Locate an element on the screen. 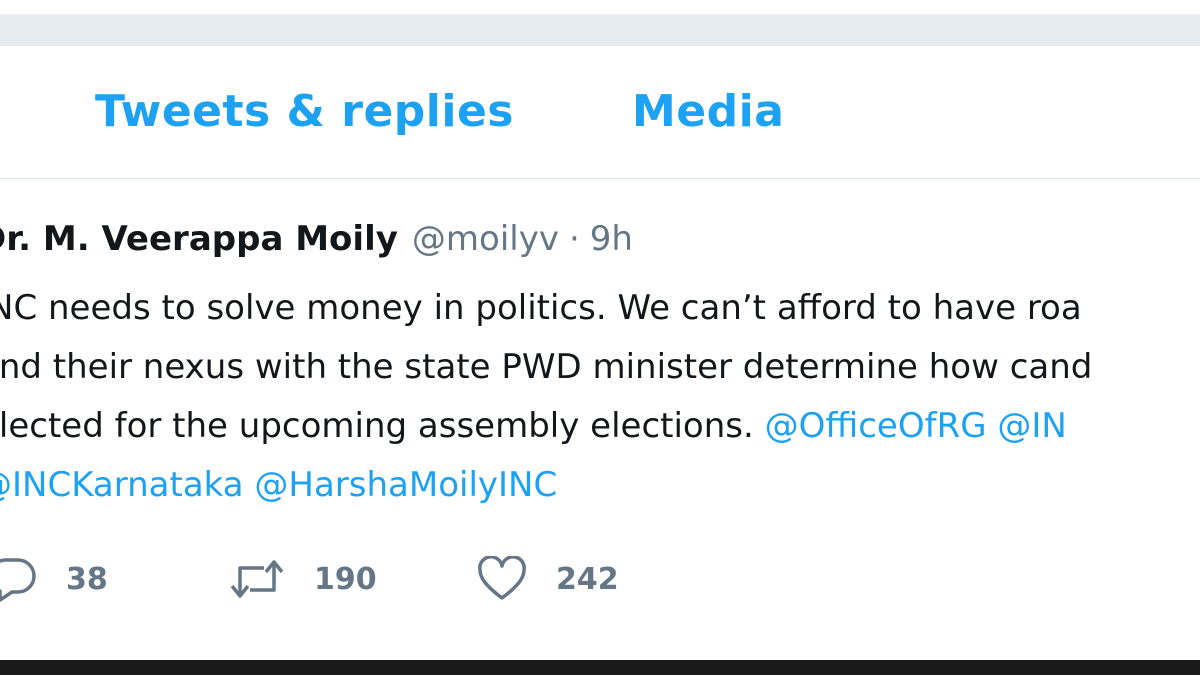  mention-inckarnataka: @INCKarnataka is located at coordinates (122, 485).